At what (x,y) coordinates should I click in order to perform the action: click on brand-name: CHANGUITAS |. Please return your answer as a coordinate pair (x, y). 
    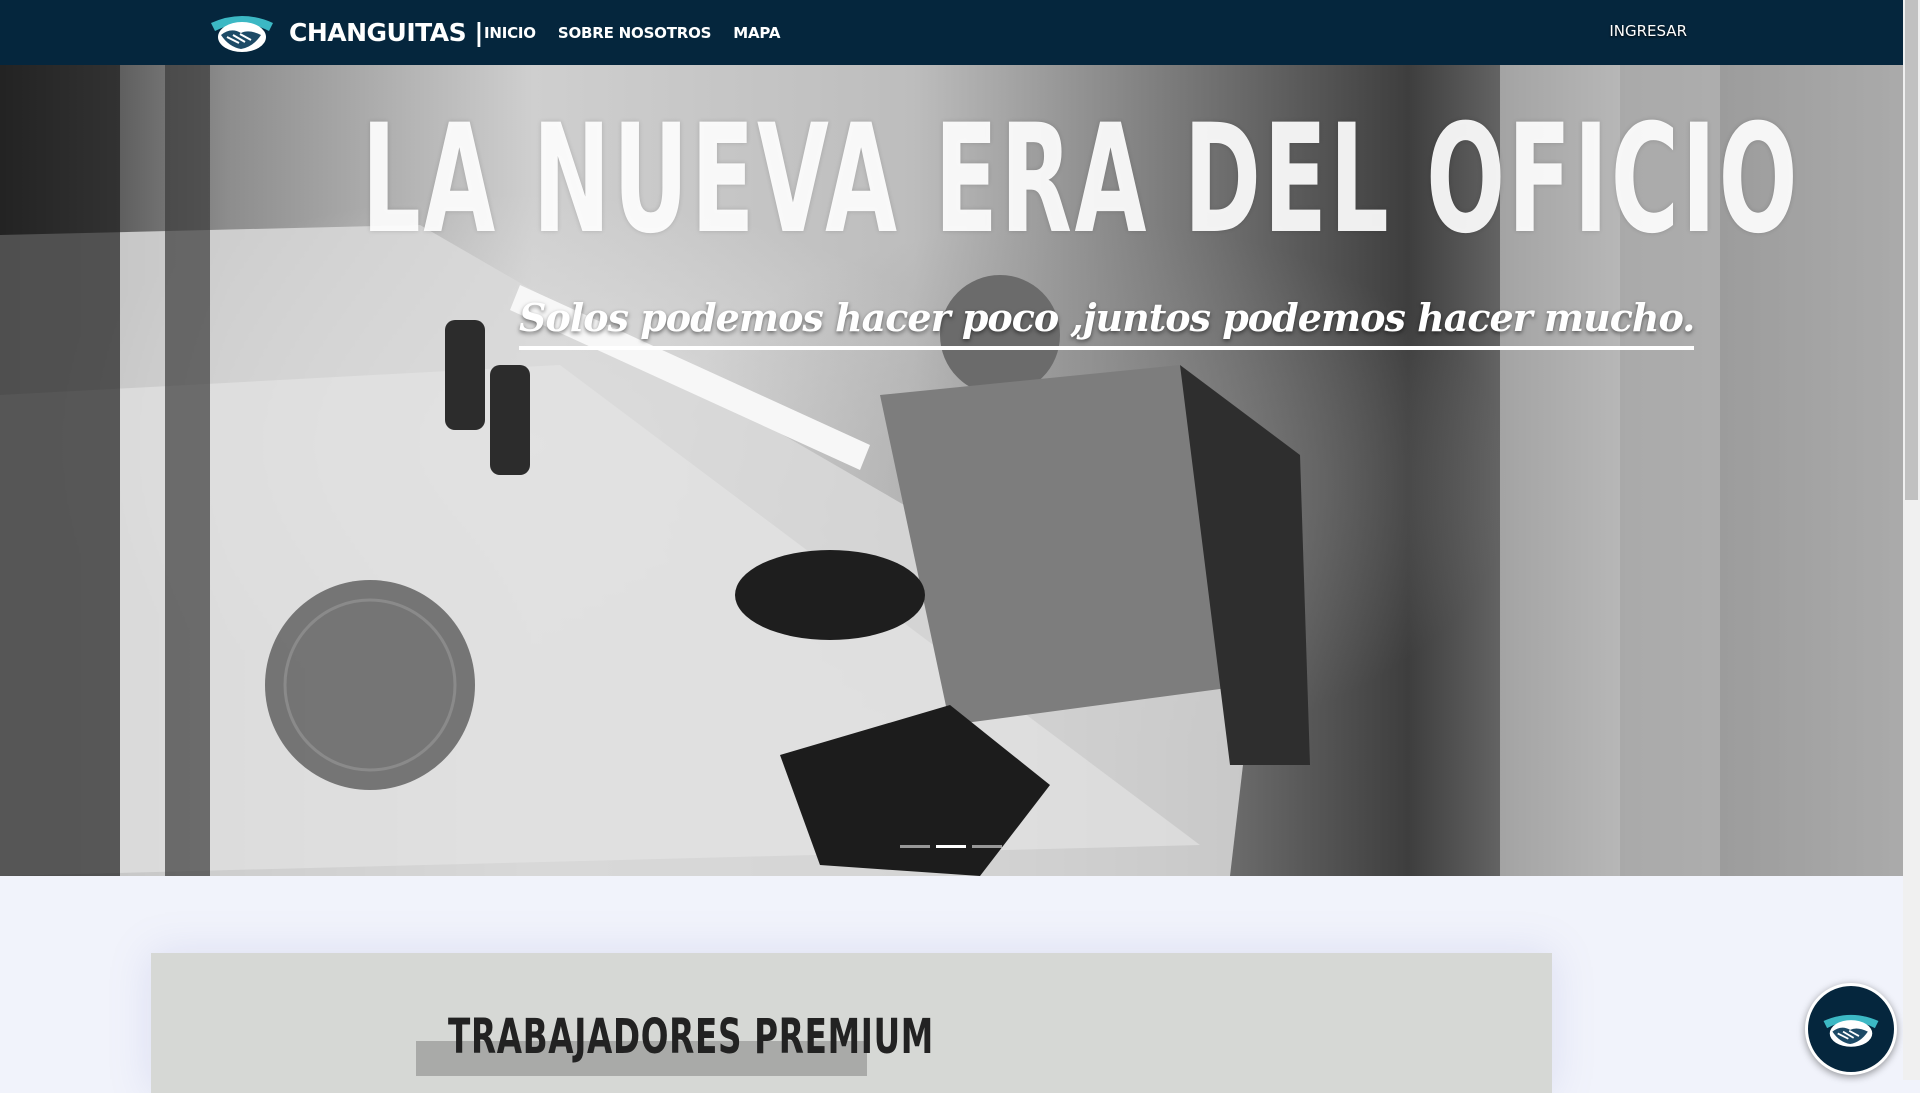
    Looking at the image, I should click on (386, 32).